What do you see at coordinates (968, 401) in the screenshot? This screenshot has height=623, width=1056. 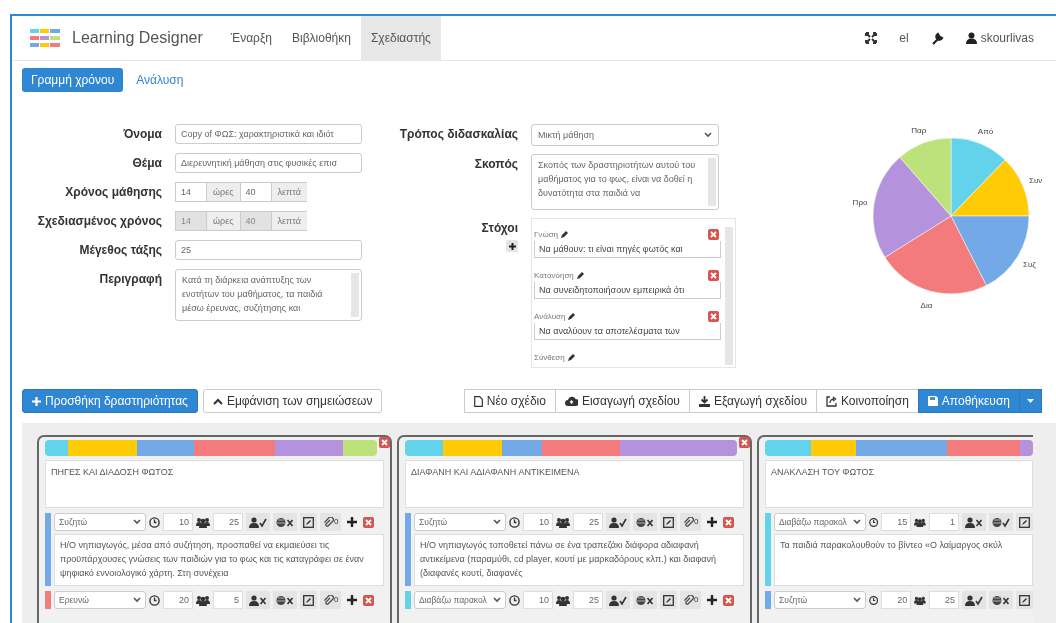 I see `toolbar-button: Αποθήκευση` at bounding box center [968, 401].